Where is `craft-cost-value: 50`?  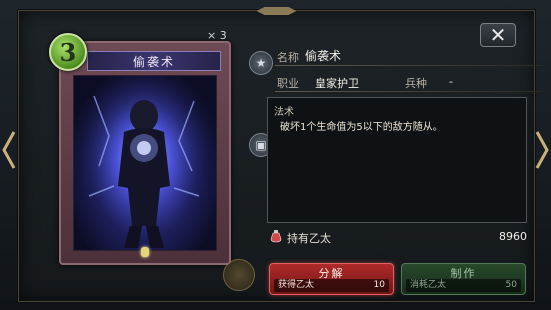 craft-cost-value: 50 is located at coordinates (511, 285).